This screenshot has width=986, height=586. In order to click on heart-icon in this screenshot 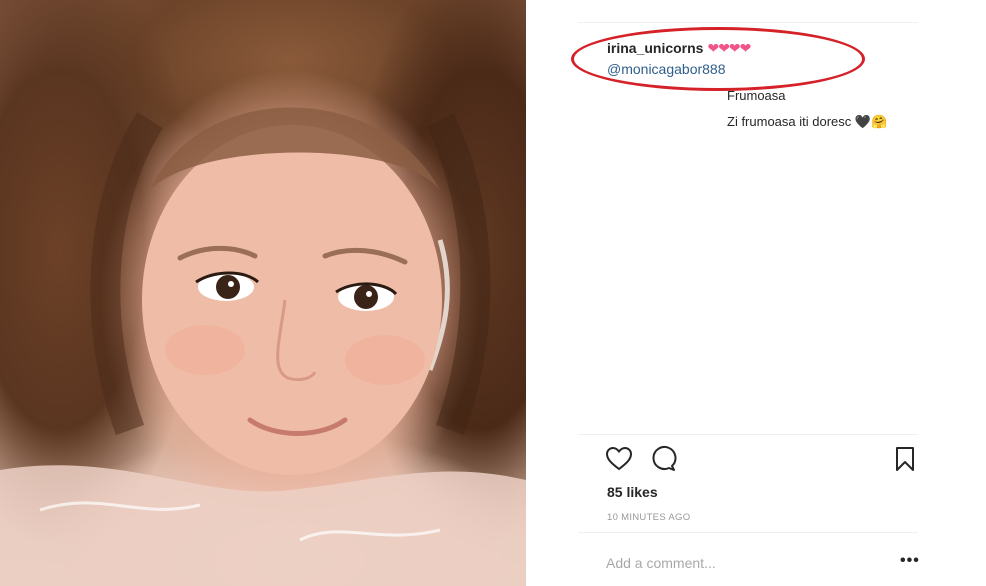, I will do `click(619, 458)`.